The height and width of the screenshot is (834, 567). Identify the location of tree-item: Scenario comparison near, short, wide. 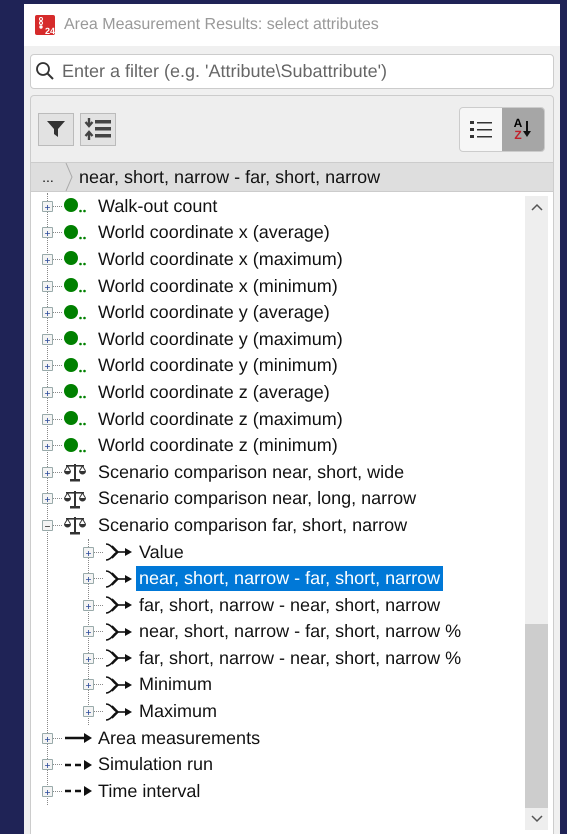
(251, 472).